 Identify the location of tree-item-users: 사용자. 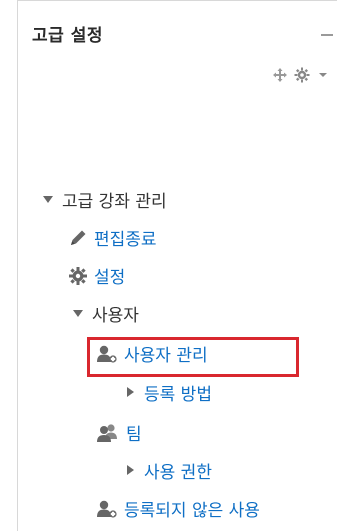
(105, 313).